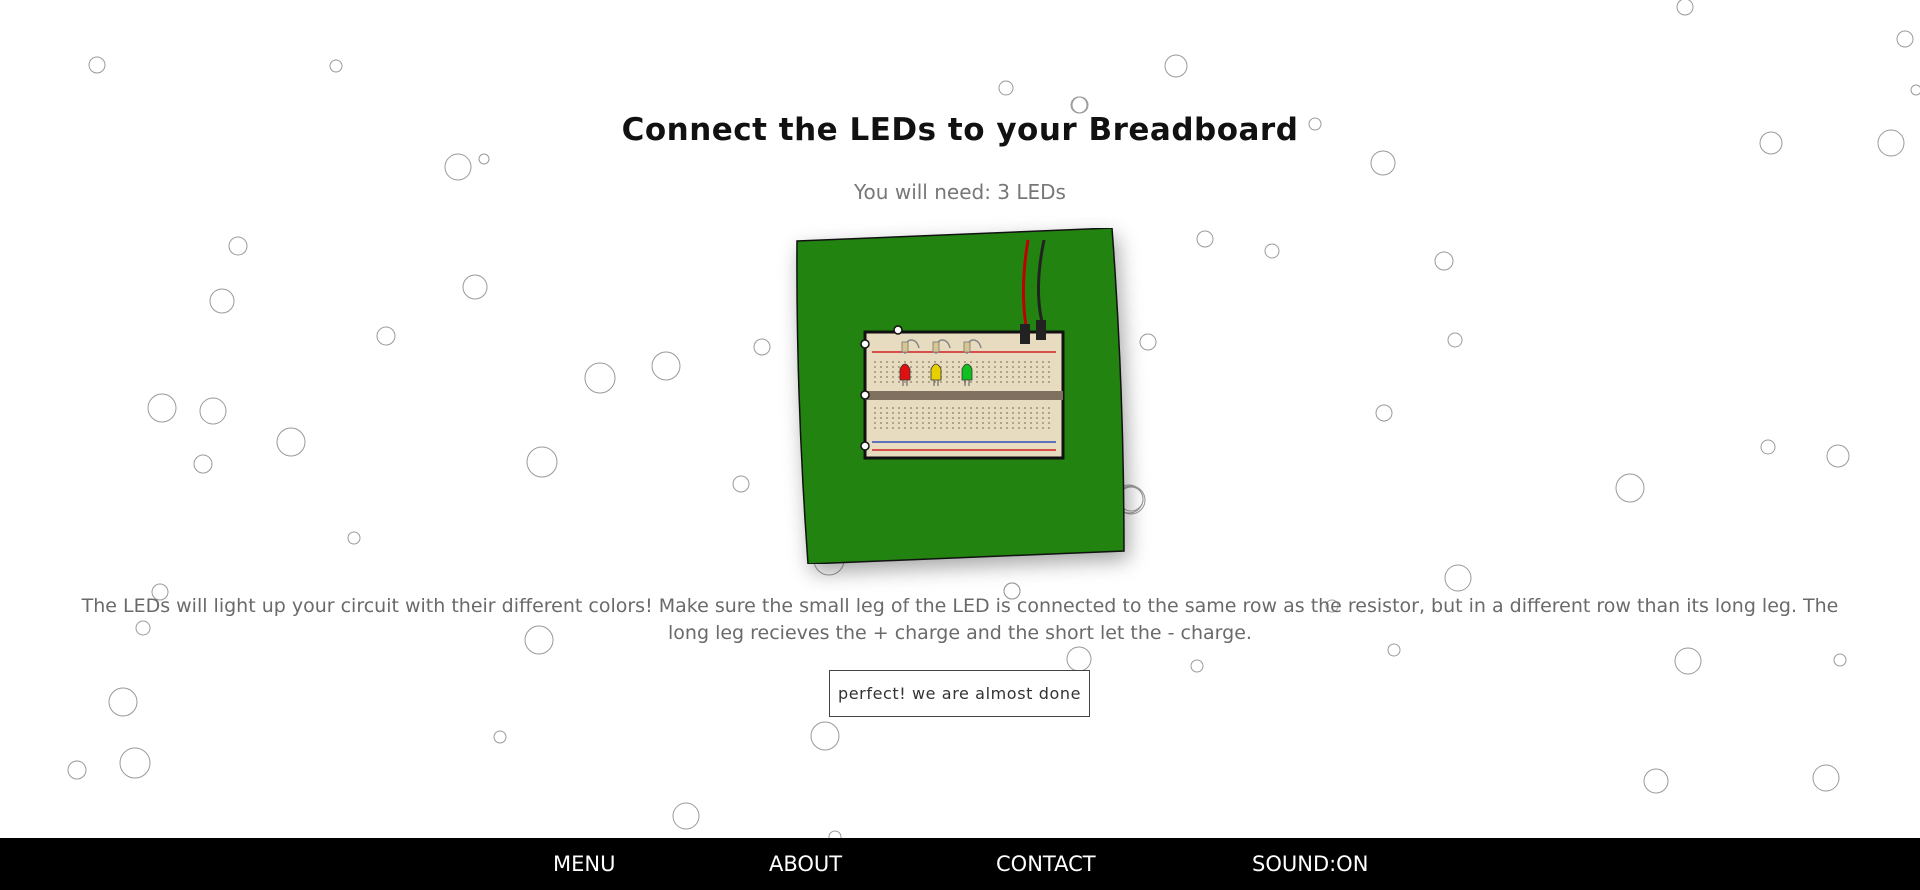 The height and width of the screenshot is (890, 1920). What do you see at coordinates (960, 192) in the screenshot?
I see `needed-components-text: You will need: 3 LEDs` at bounding box center [960, 192].